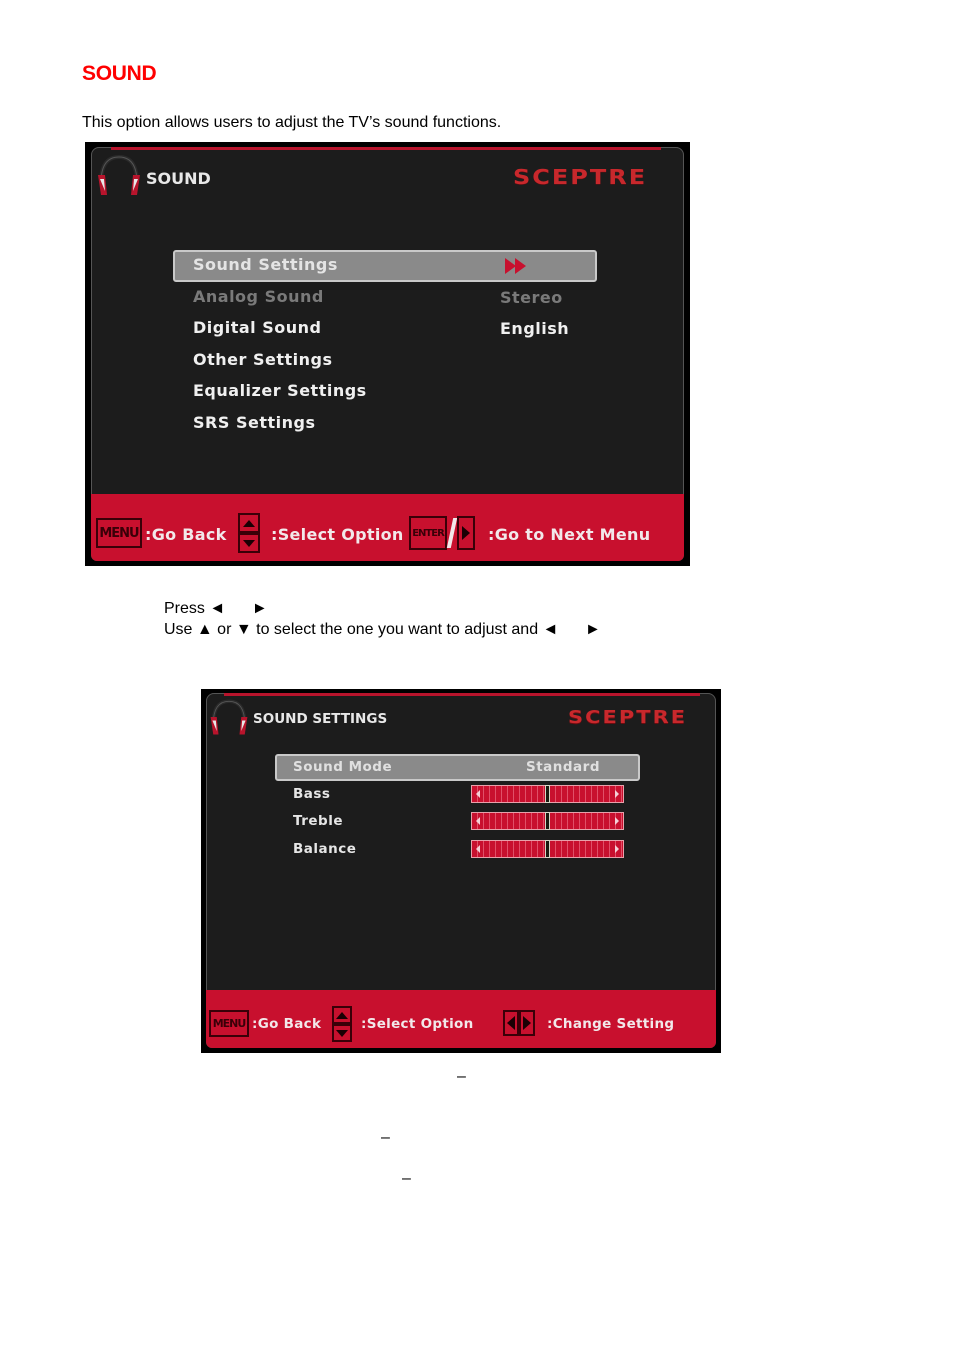 The height and width of the screenshot is (1354, 954). Describe the element at coordinates (257, 327) in the screenshot. I see `menu-item-digital-sound: Digital Sound` at that location.